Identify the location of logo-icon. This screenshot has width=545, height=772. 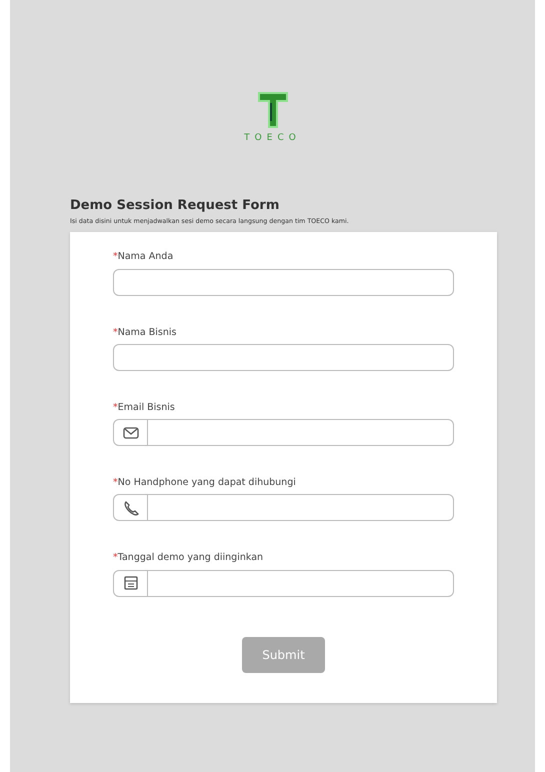
(273, 110).